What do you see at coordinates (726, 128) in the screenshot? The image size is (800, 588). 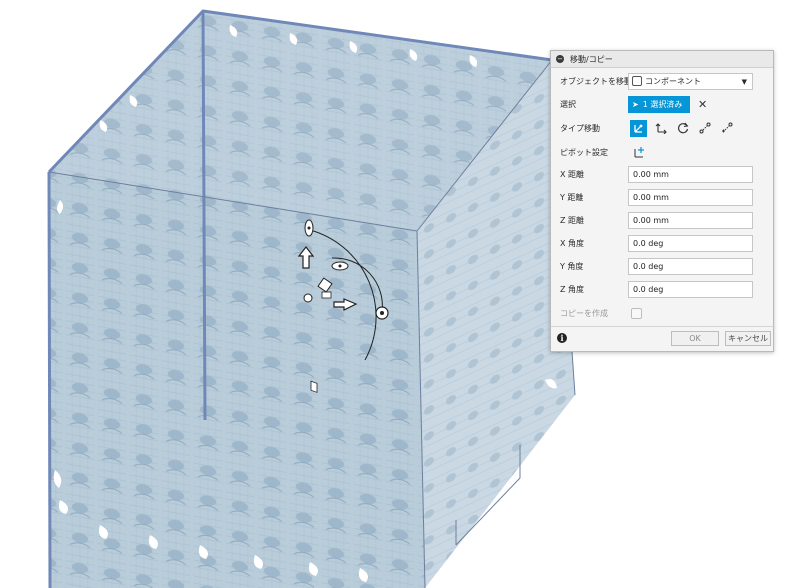 I see `point-to-position-tool-icon` at bounding box center [726, 128].